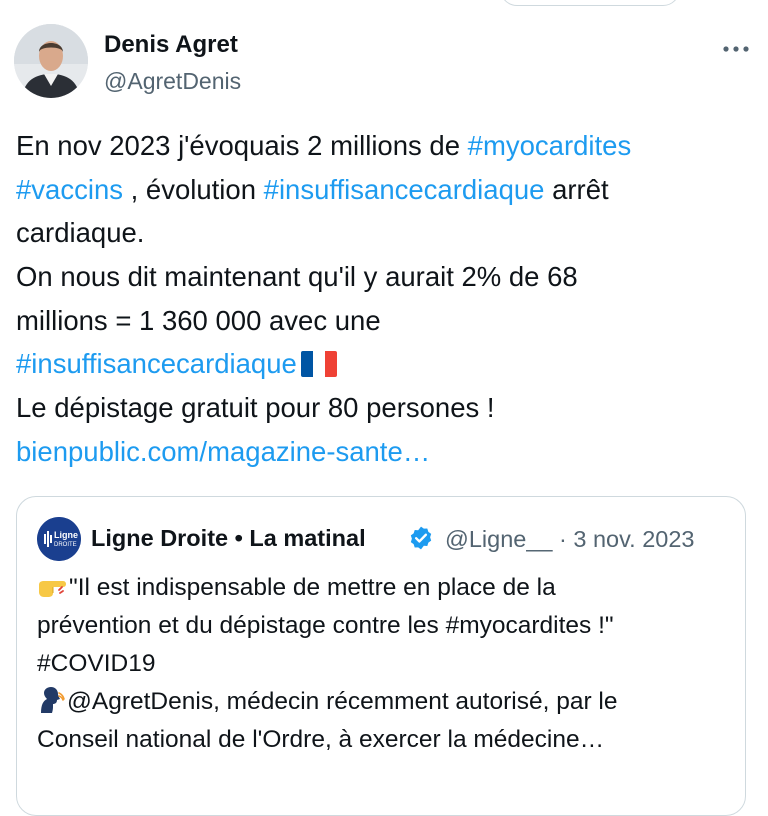 The height and width of the screenshot is (816, 768). Describe the element at coordinates (576, 189) in the screenshot. I see `tweet-text-segment: arrêt` at that location.